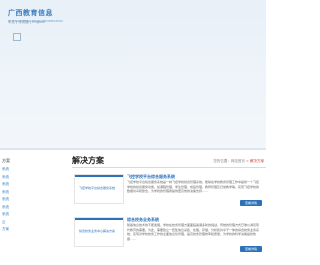  What do you see at coordinates (26, 222) in the screenshot?
I see `sidebar-item: 云` at bounding box center [26, 222].